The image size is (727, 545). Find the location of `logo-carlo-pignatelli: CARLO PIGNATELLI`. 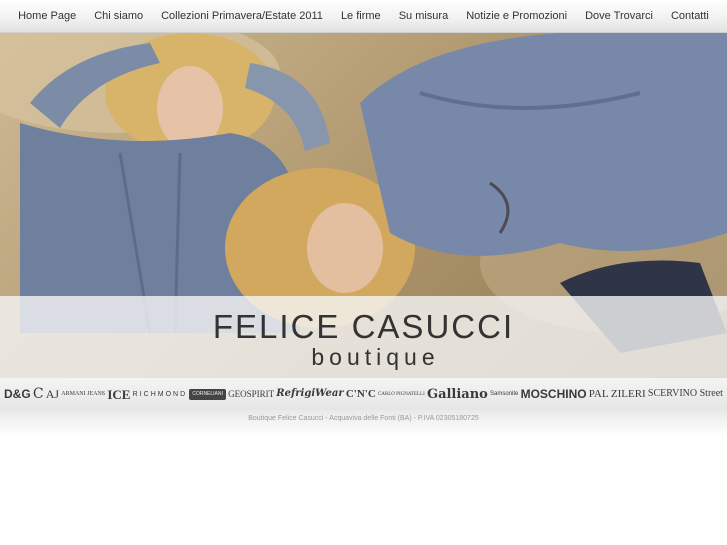

logo-carlo-pignatelli: CARLO PIGNATELLI is located at coordinates (401, 394).